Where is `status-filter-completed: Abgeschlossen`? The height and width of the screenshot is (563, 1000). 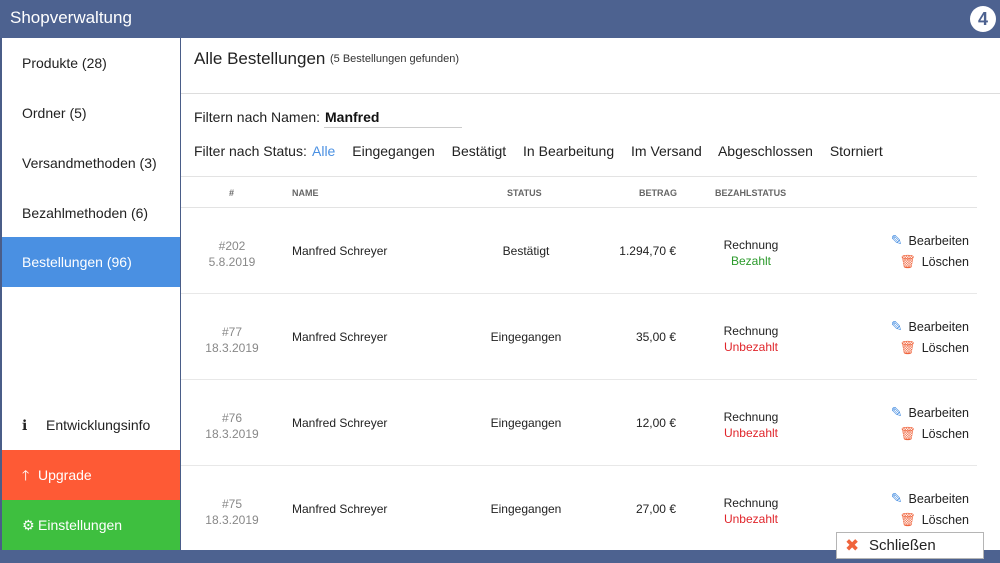 status-filter-completed: Abgeschlossen is located at coordinates (765, 151).